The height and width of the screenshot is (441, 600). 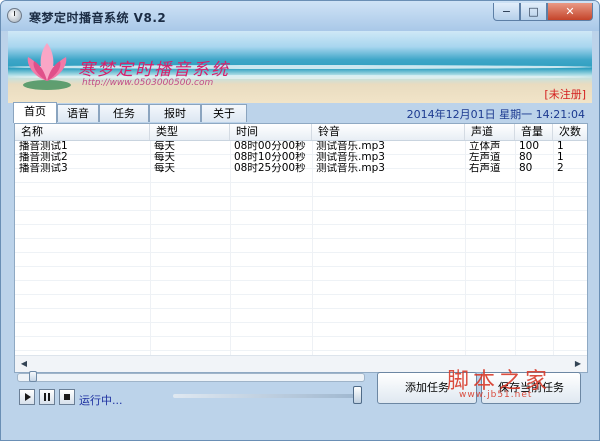 I want to click on column-header-channel: 声道, so click(x=490, y=132).